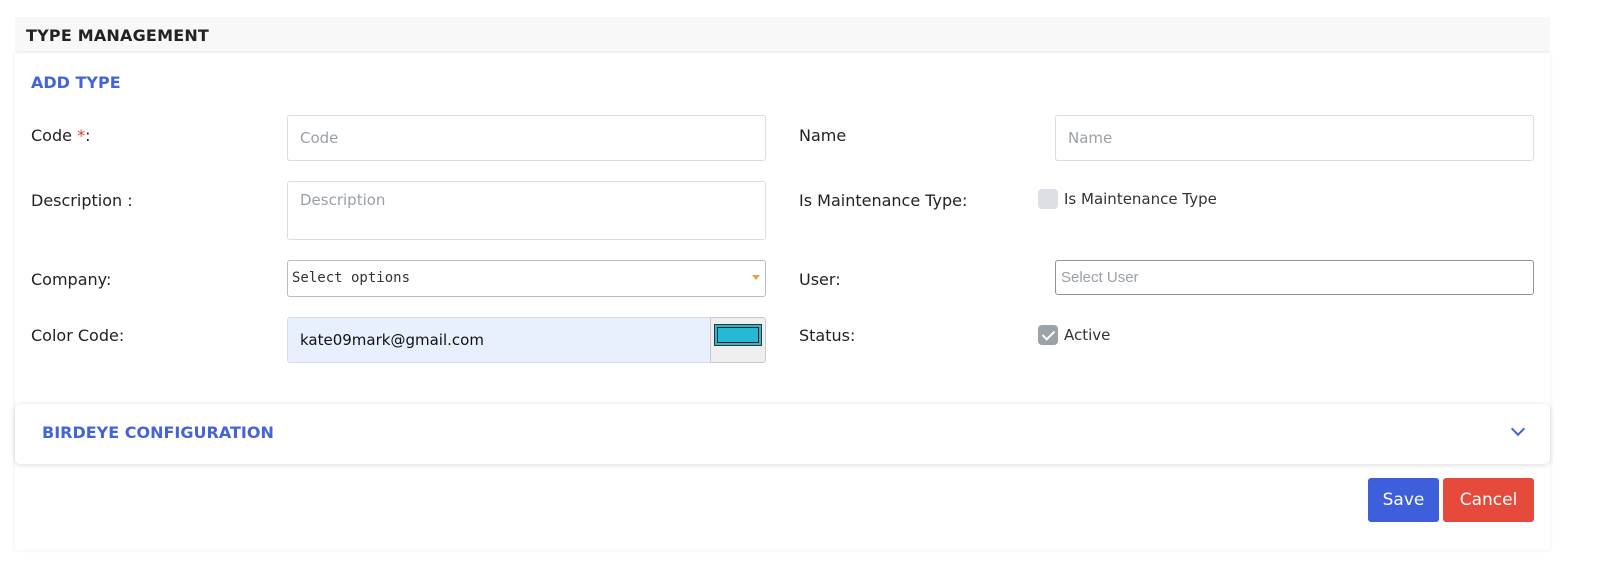 This screenshot has width=1605, height=572. Describe the element at coordinates (782, 35) in the screenshot. I see `page-header: TYPE MANAGEMENT` at that location.